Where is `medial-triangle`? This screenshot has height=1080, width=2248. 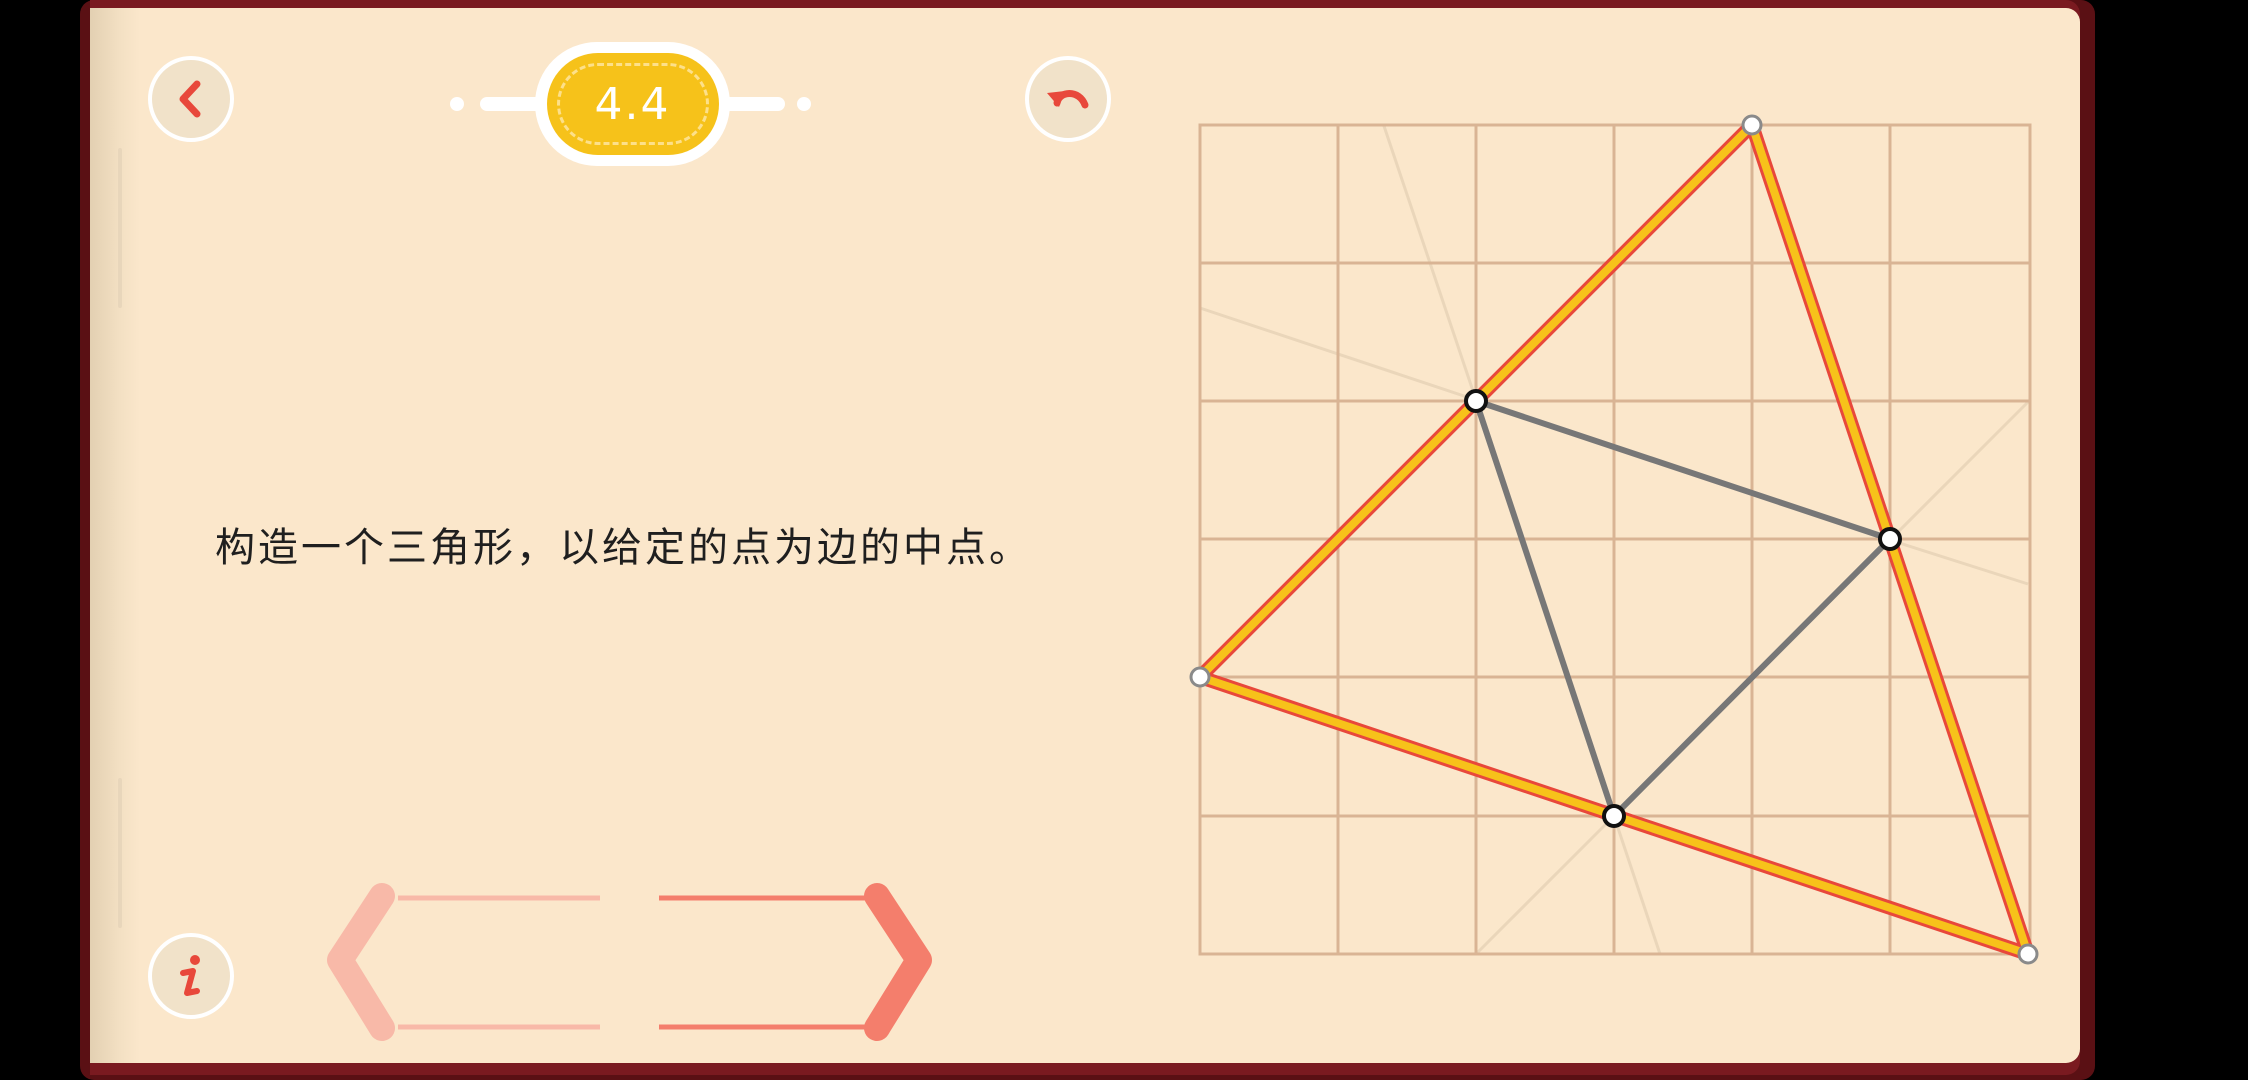
medial-triangle is located at coordinates (1683, 608).